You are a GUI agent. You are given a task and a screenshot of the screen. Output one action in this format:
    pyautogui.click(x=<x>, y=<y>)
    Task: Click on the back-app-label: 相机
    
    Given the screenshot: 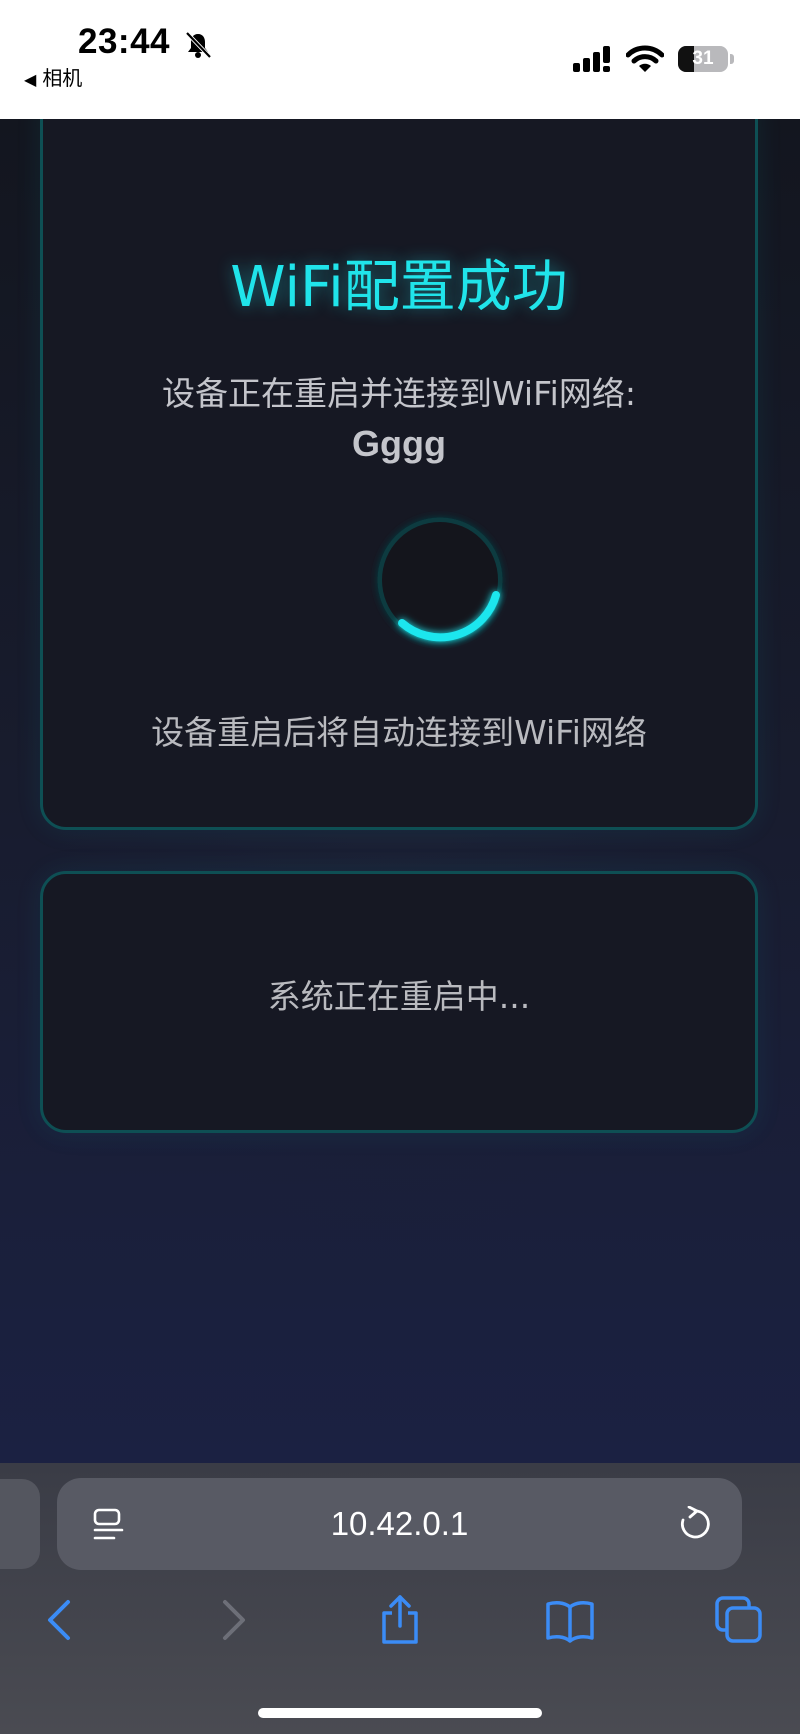 What is the action you would take?
    pyautogui.click(x=62, y=78)
    